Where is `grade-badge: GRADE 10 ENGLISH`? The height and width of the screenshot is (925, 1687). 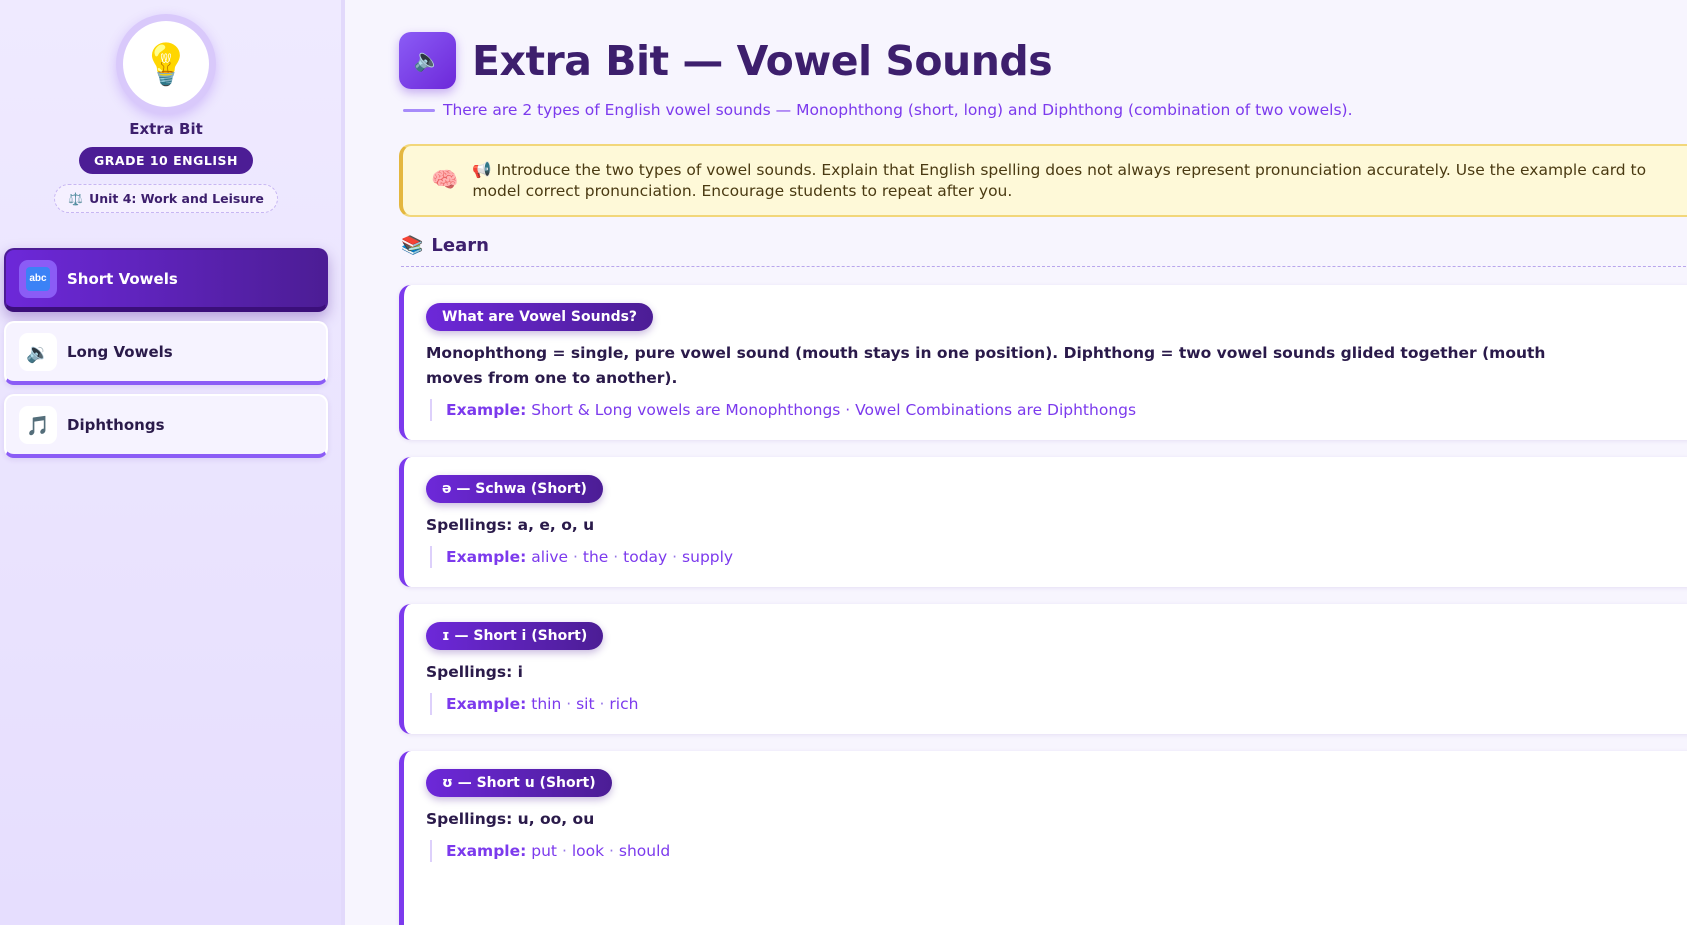
grade-badge: GRADE 10 ENGLISH is located at coordinates (166, 160).